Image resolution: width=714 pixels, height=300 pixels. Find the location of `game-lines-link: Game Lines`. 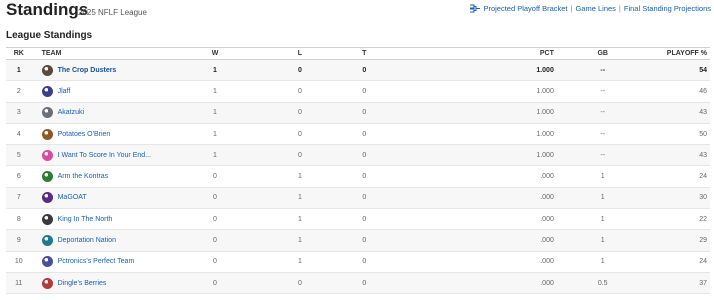

game-lines-link: Game Lines is located at coordinates (595, 8).